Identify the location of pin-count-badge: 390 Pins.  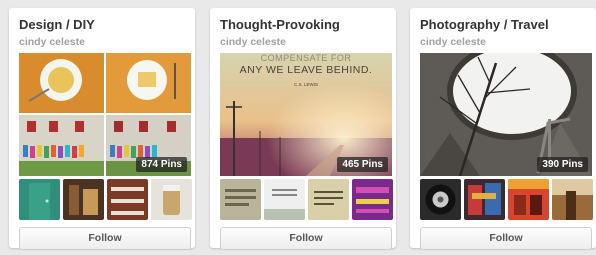
(562, 164).